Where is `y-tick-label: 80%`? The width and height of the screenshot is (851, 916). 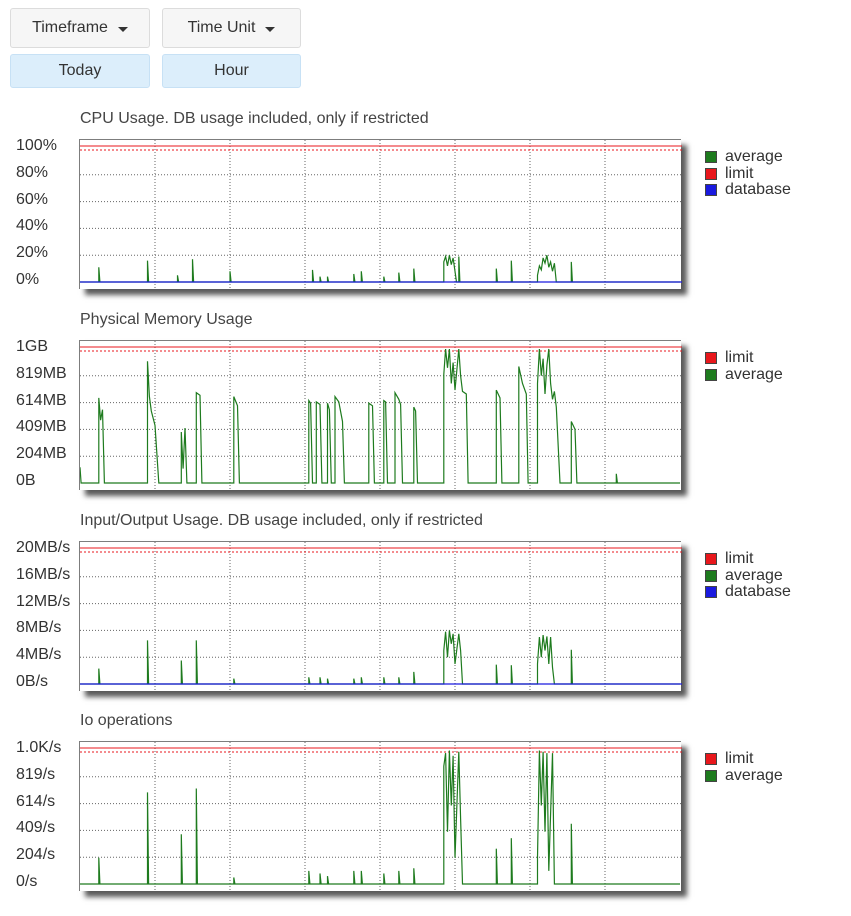 y-tick-label: 80% is located at coordinates (32, 172).